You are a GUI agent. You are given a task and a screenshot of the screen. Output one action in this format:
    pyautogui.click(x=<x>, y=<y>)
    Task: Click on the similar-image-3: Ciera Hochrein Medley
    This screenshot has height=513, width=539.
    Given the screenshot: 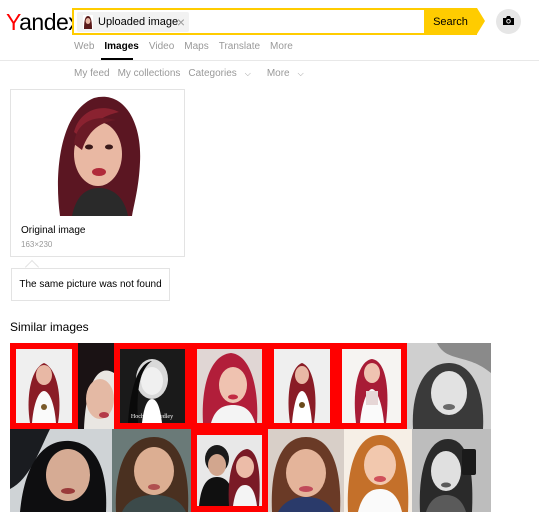 What is the action you would take?
    pyautogui.click(x=152, y=386)
    